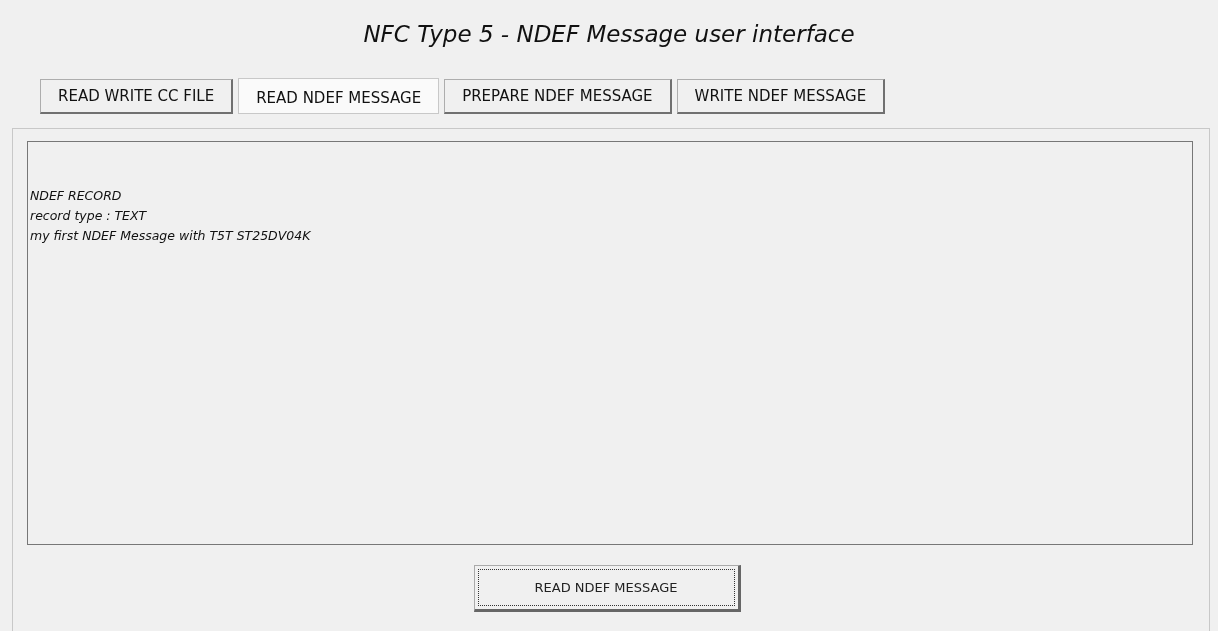  Describe the element at coordinates (137, 96) in the screenshot. I see `tab: READ WRITE CC FILE` at that location.